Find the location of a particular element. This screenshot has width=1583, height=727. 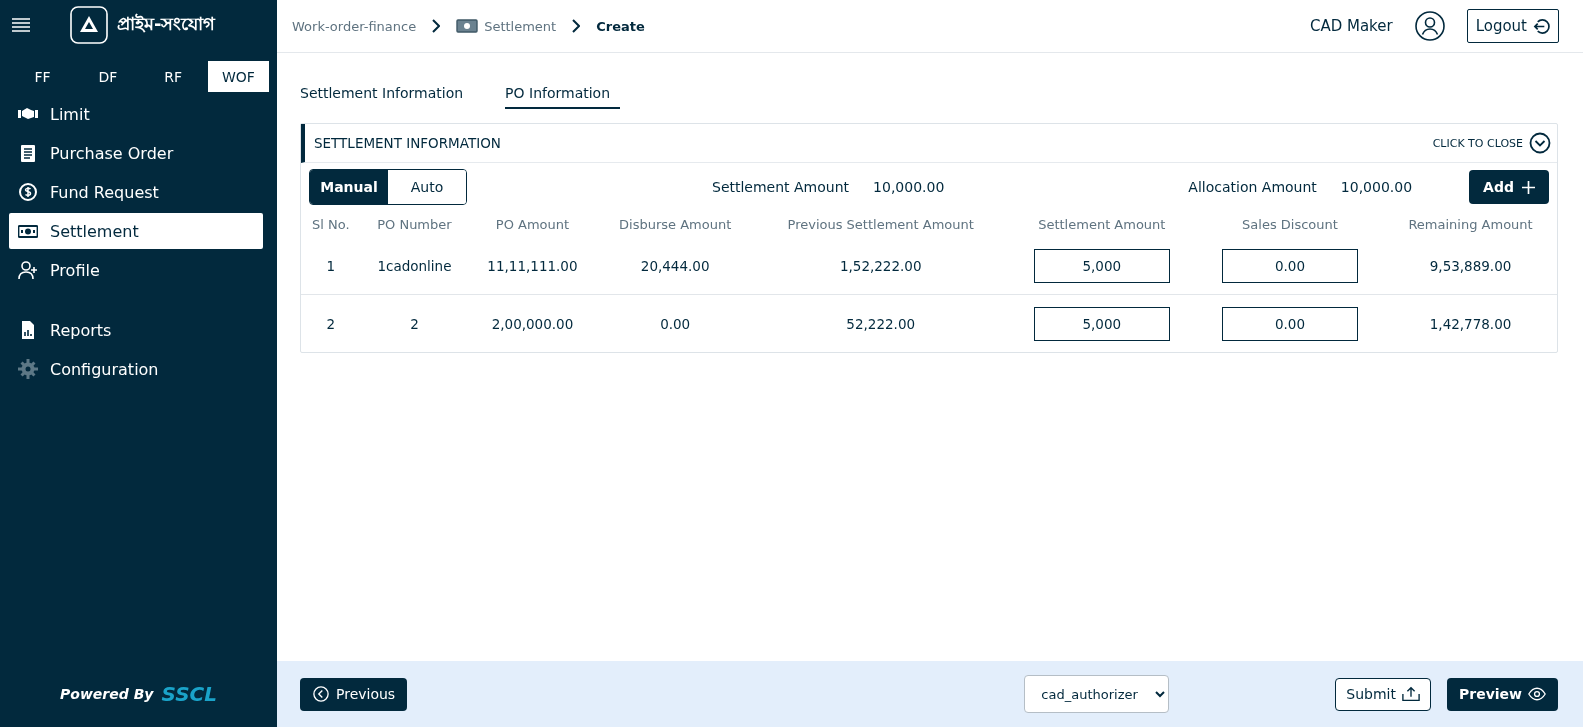

table-cell: 9,53,889.00 is located at coordinates (1470, 266).